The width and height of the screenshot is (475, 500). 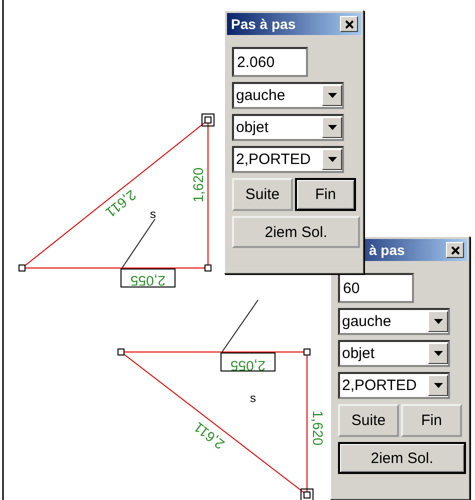 I want to click on window-title: à pas, so click(x=387, y=250).